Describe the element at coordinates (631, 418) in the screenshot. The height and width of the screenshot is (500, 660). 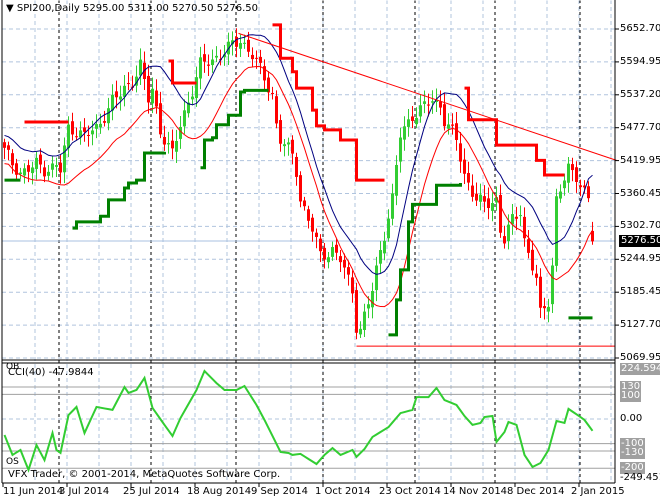
I see `cci-level-0: 0.00` at that location.